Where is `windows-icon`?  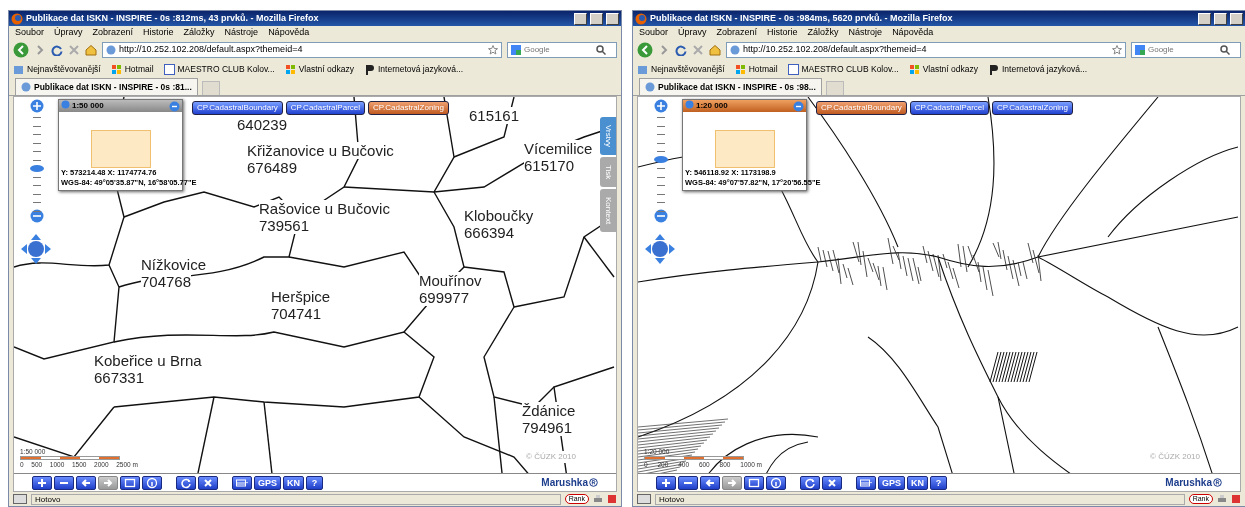
windows-icon is located at coordinates (740, 69).